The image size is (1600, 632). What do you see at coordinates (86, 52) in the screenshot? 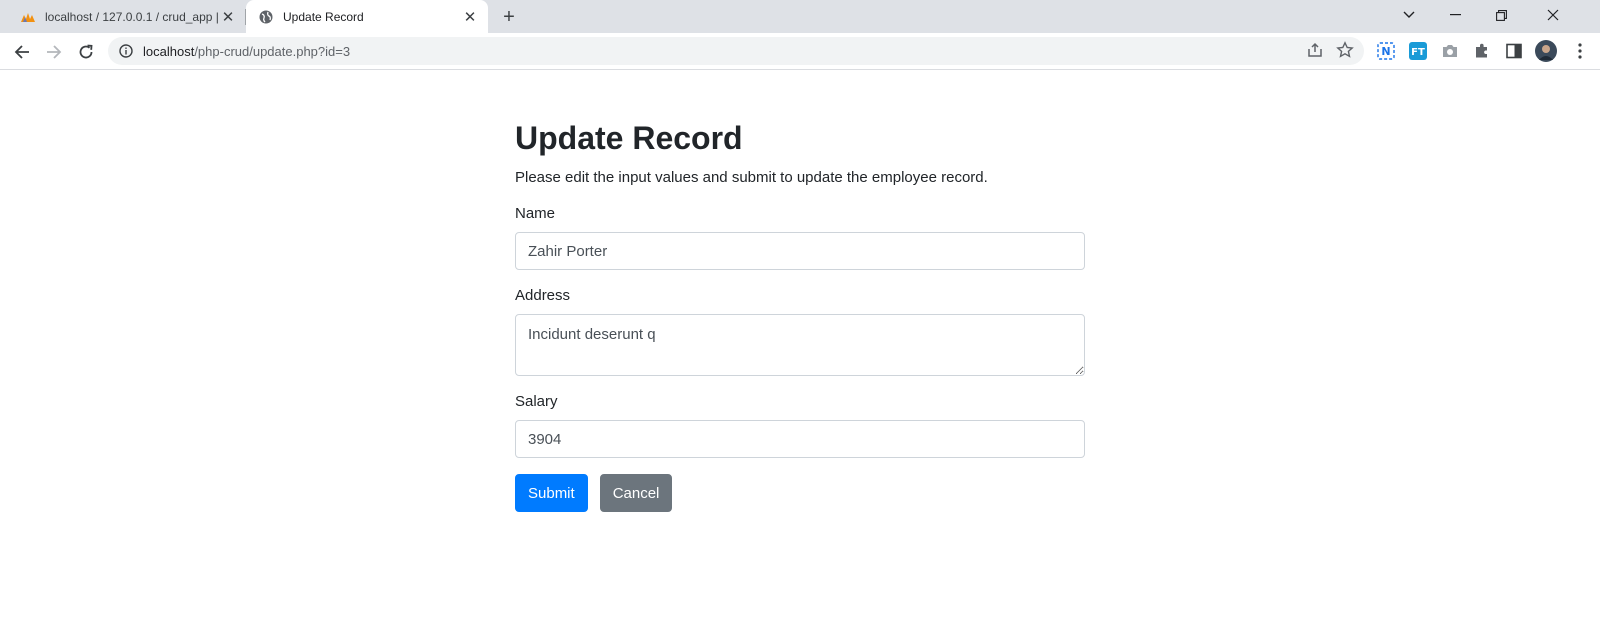
I see `reload-icon` at bounding box center [86, 52].